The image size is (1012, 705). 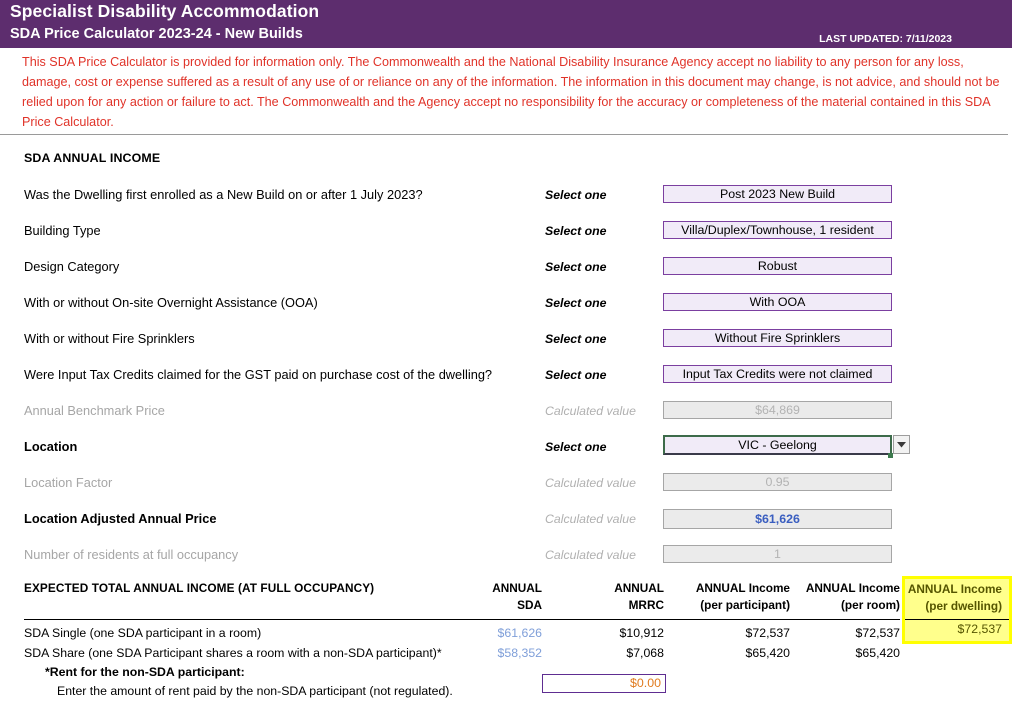 What do you see at coordinates (777, 374) in the screenshot?
I see `dropdown-input-tax-credits: Input Tax Credits were not claimed` at bounding box center [777, 374].